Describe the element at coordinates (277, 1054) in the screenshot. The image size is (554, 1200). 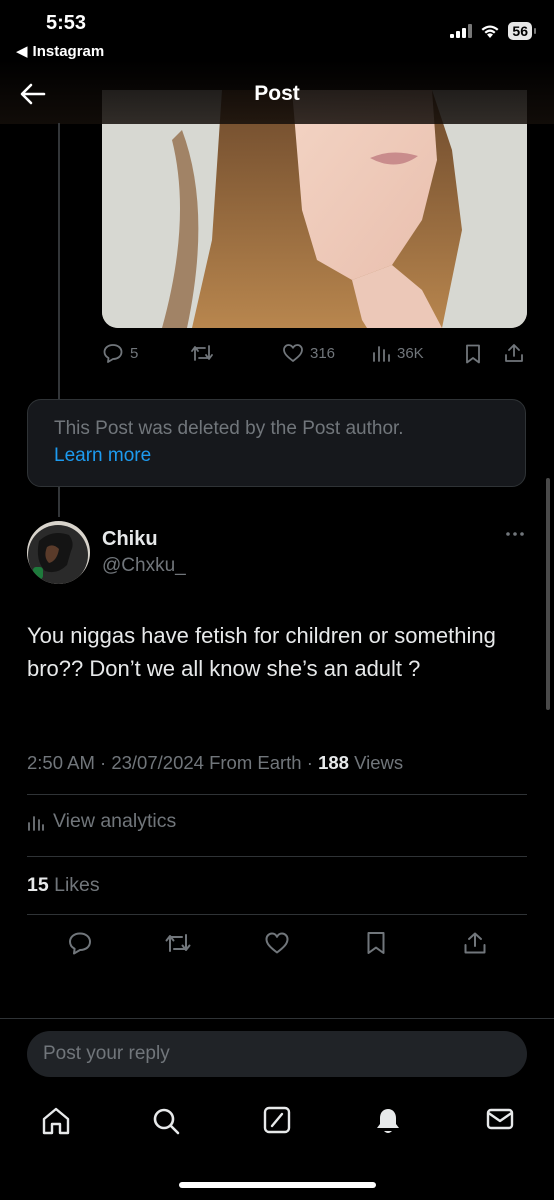
I see `reply-input: Post your reply` at that location.